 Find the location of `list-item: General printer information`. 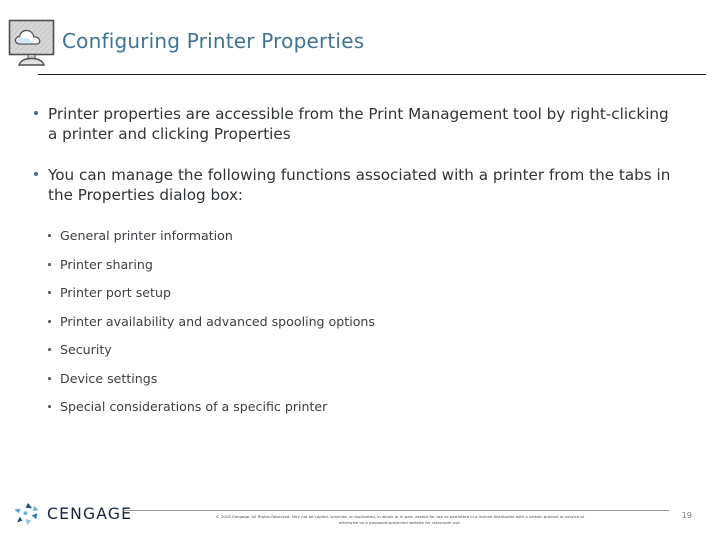

list-item: General printer information is located at coordinates (360, 235).